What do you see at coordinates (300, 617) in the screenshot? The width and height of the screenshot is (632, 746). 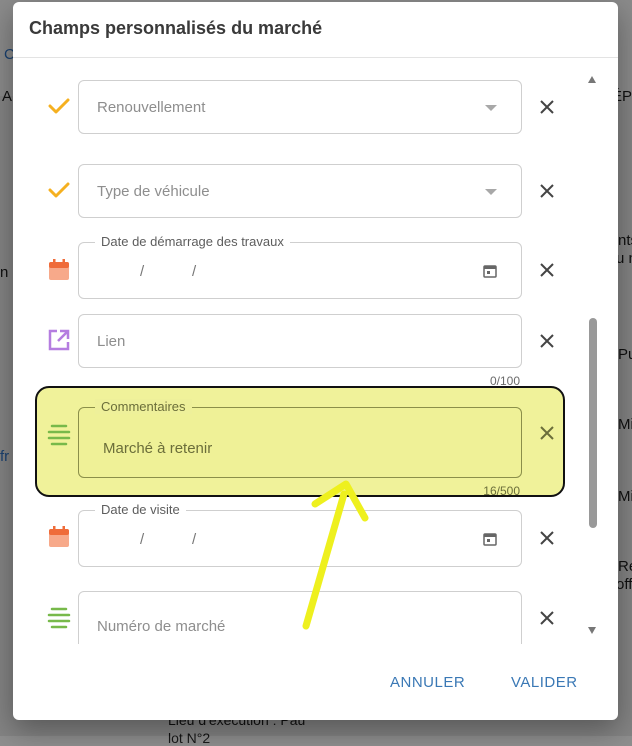 I see `numero-marche-input: Numéro de marché` at bounding box center [300, 617].